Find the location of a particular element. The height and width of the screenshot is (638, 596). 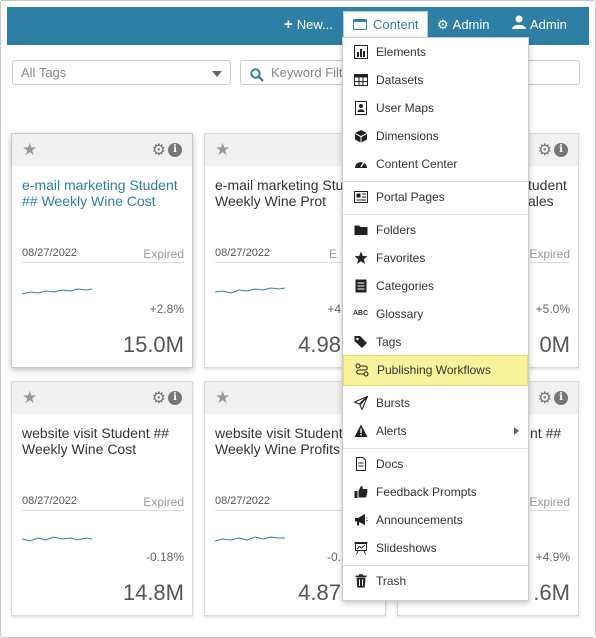

menu-item-label: Datasets is located at coordinates (400, 80).